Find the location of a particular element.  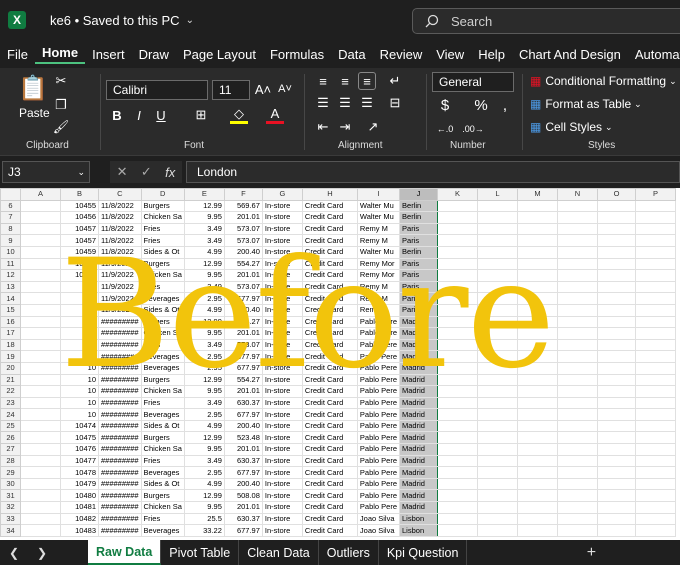

row-header: 30 is located at coordinates (10, 484).